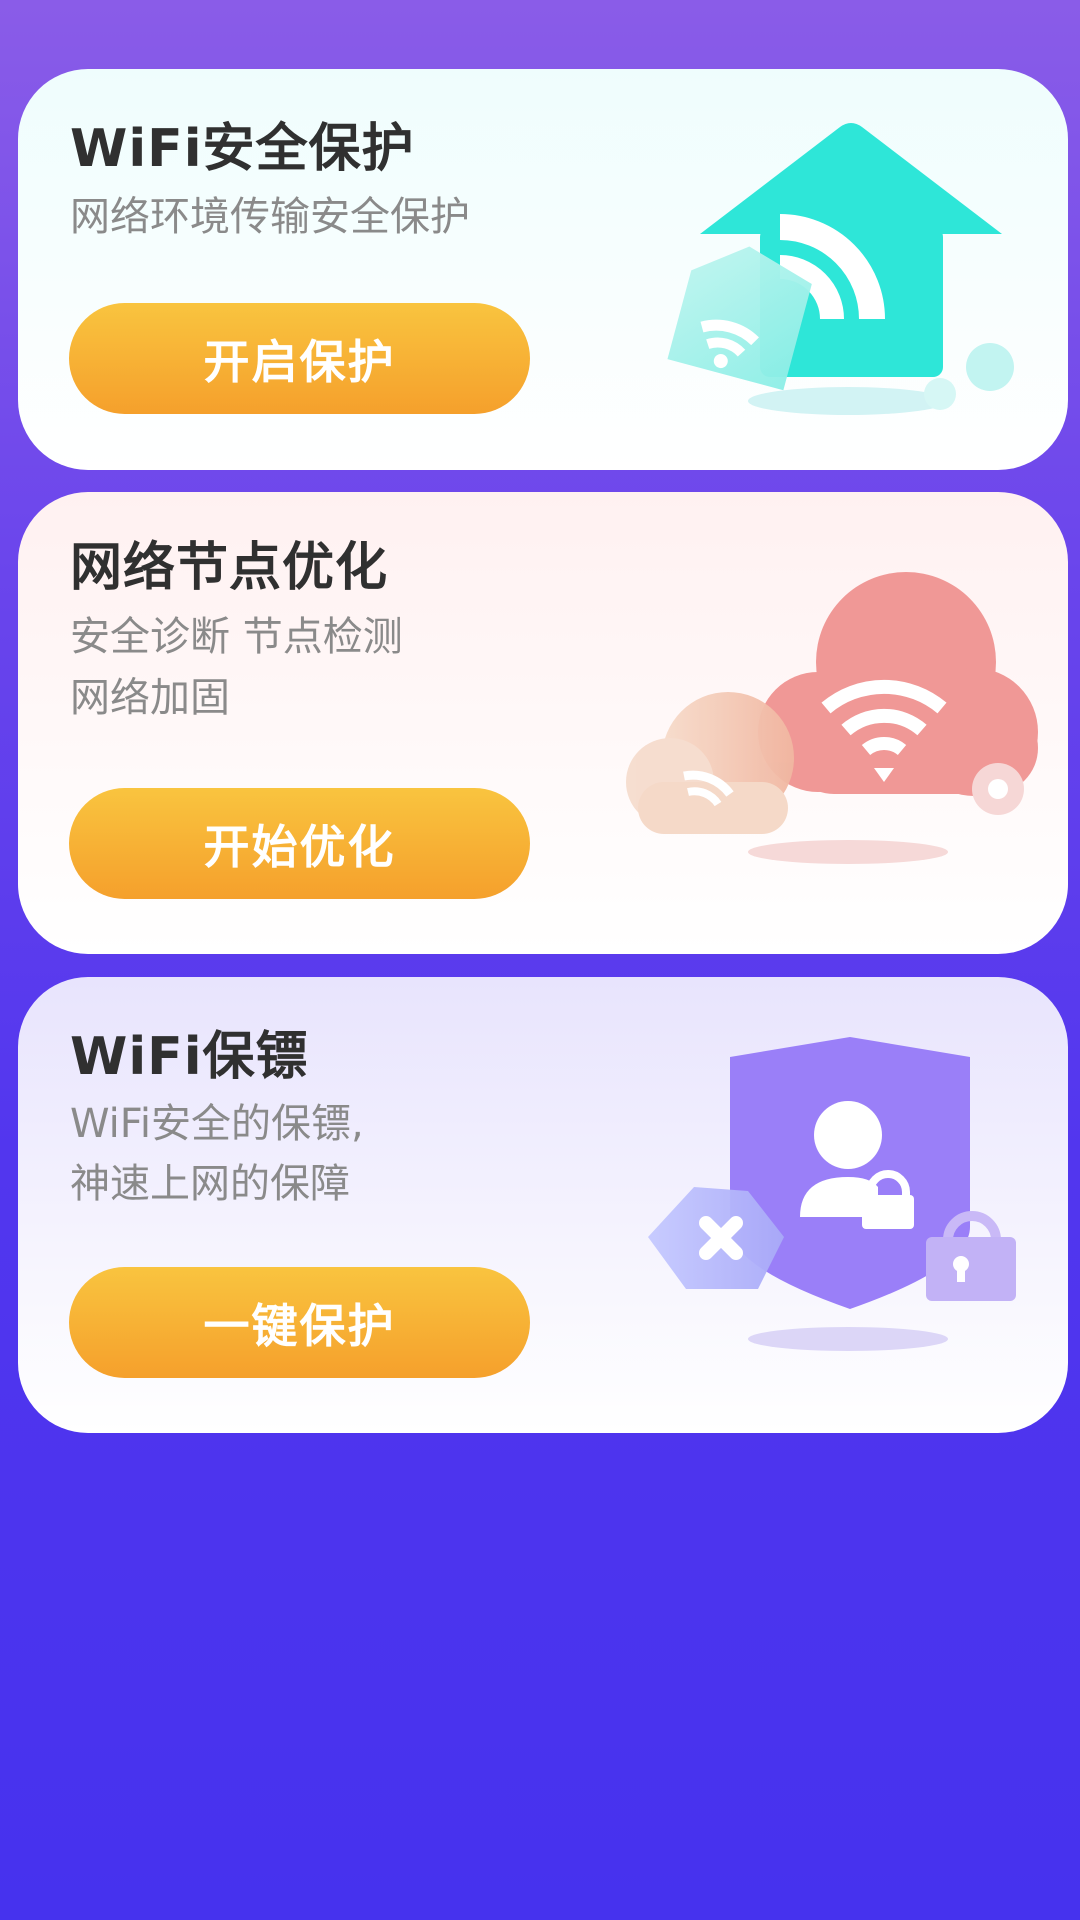 Image resolution: width=1080 pixels, height=1920 pixels. What do you see at coordinates (150, 698) in the screenshot?
I see `card-subtitle-line-2: 网络加固` at bounding box center [150, 698].